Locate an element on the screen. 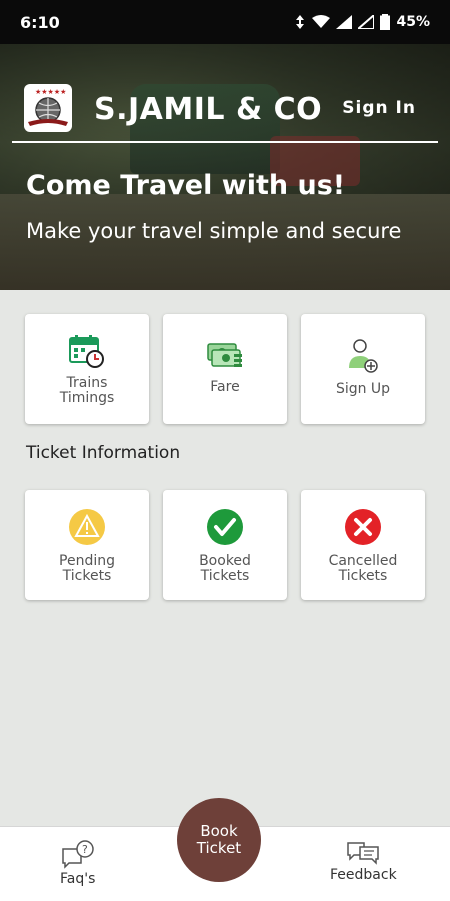 This screenshot has width=450, height=901. ticket-info-title: Ticket Information is located at coordinates (103, 453).